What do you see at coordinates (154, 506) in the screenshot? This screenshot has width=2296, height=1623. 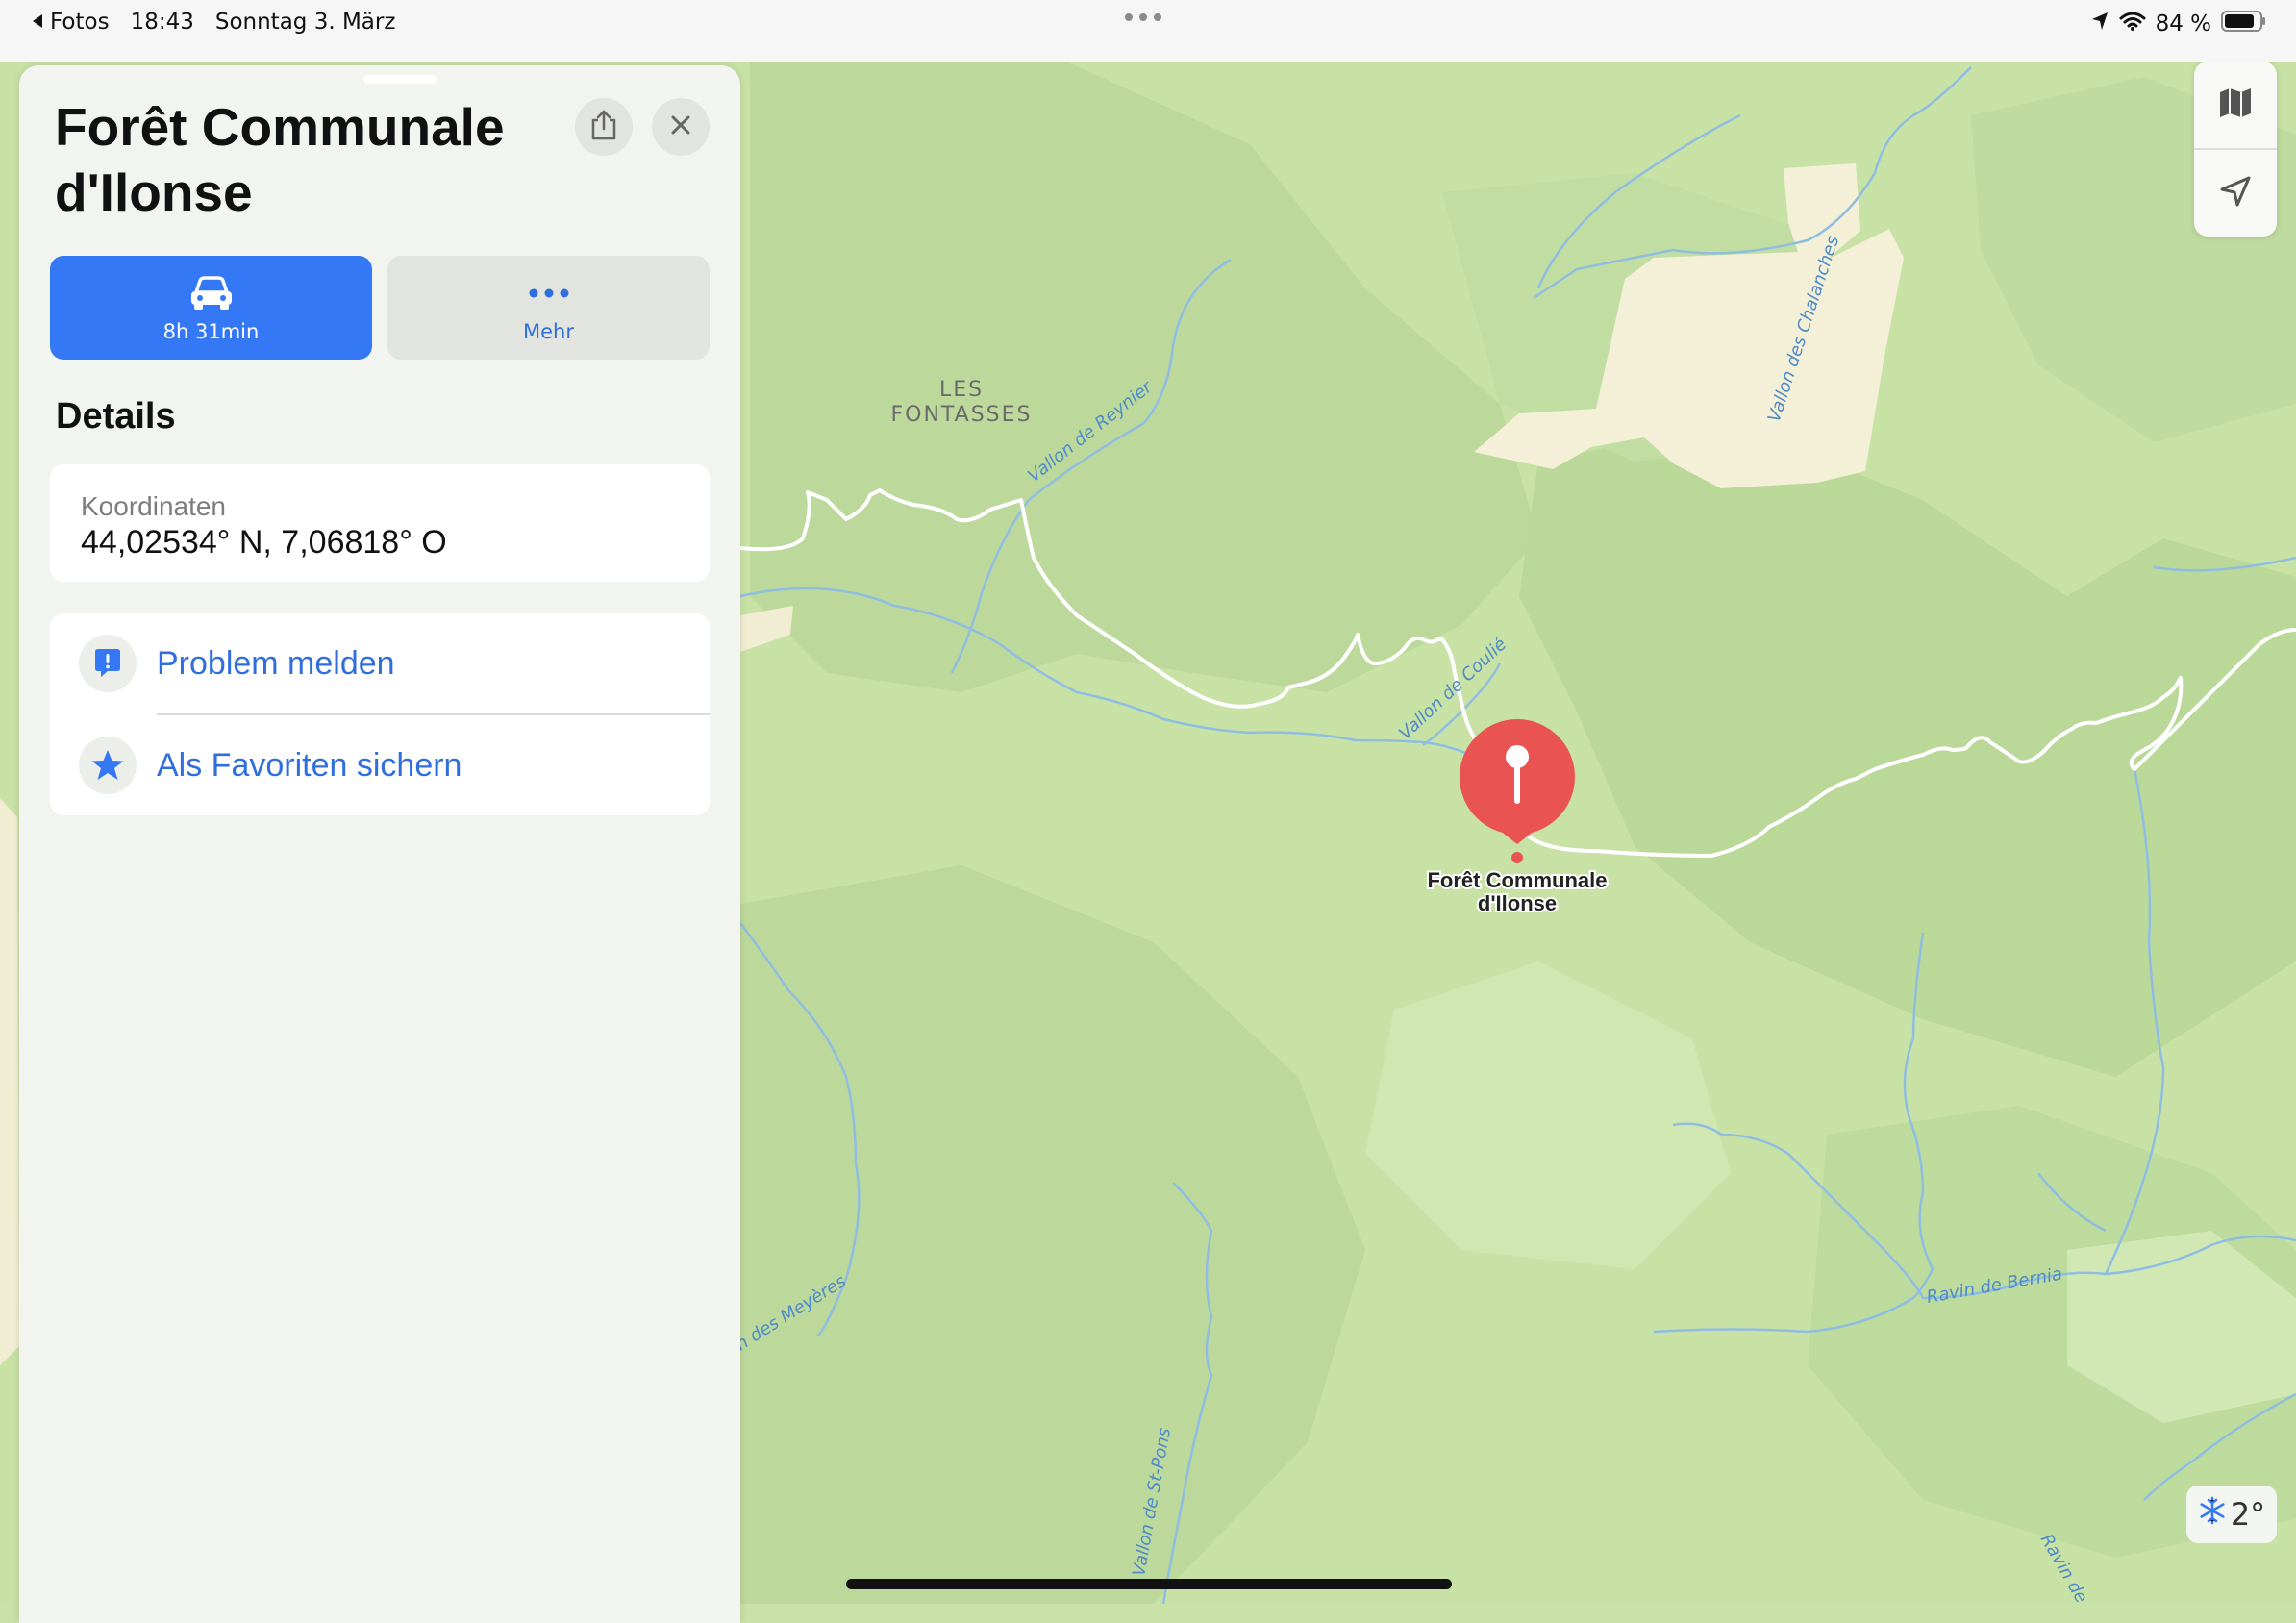 I see `coordinates-label: Koordinaten` at bounding box center [154, 506].